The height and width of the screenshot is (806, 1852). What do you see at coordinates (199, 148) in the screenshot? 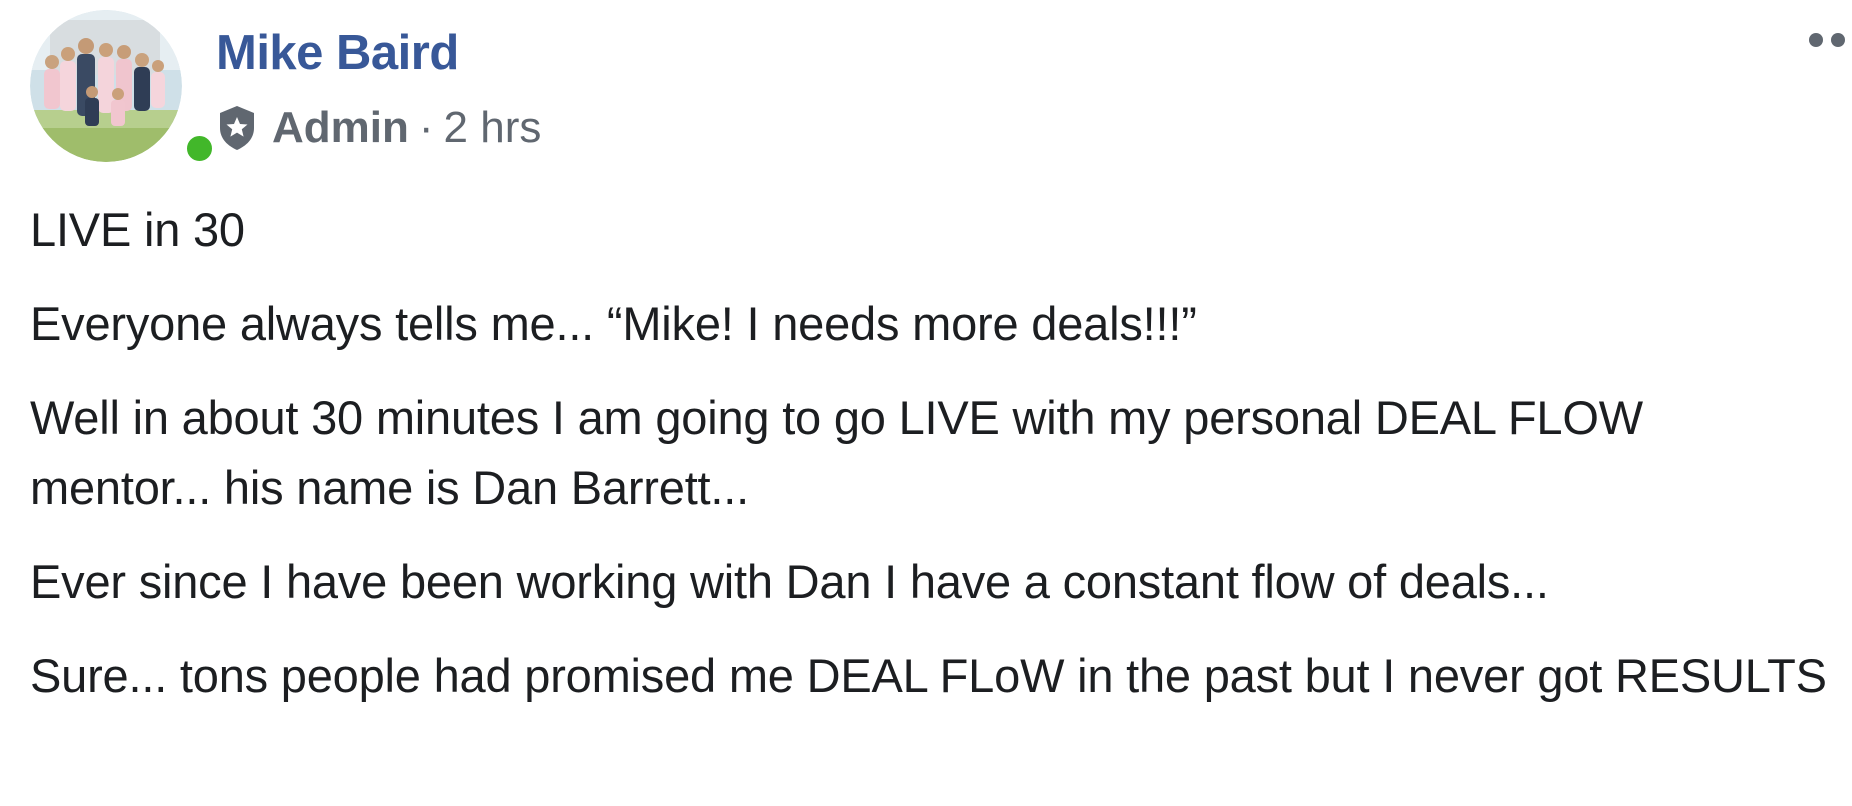
I see `online-status-dot` at bounding box center [199, 148].